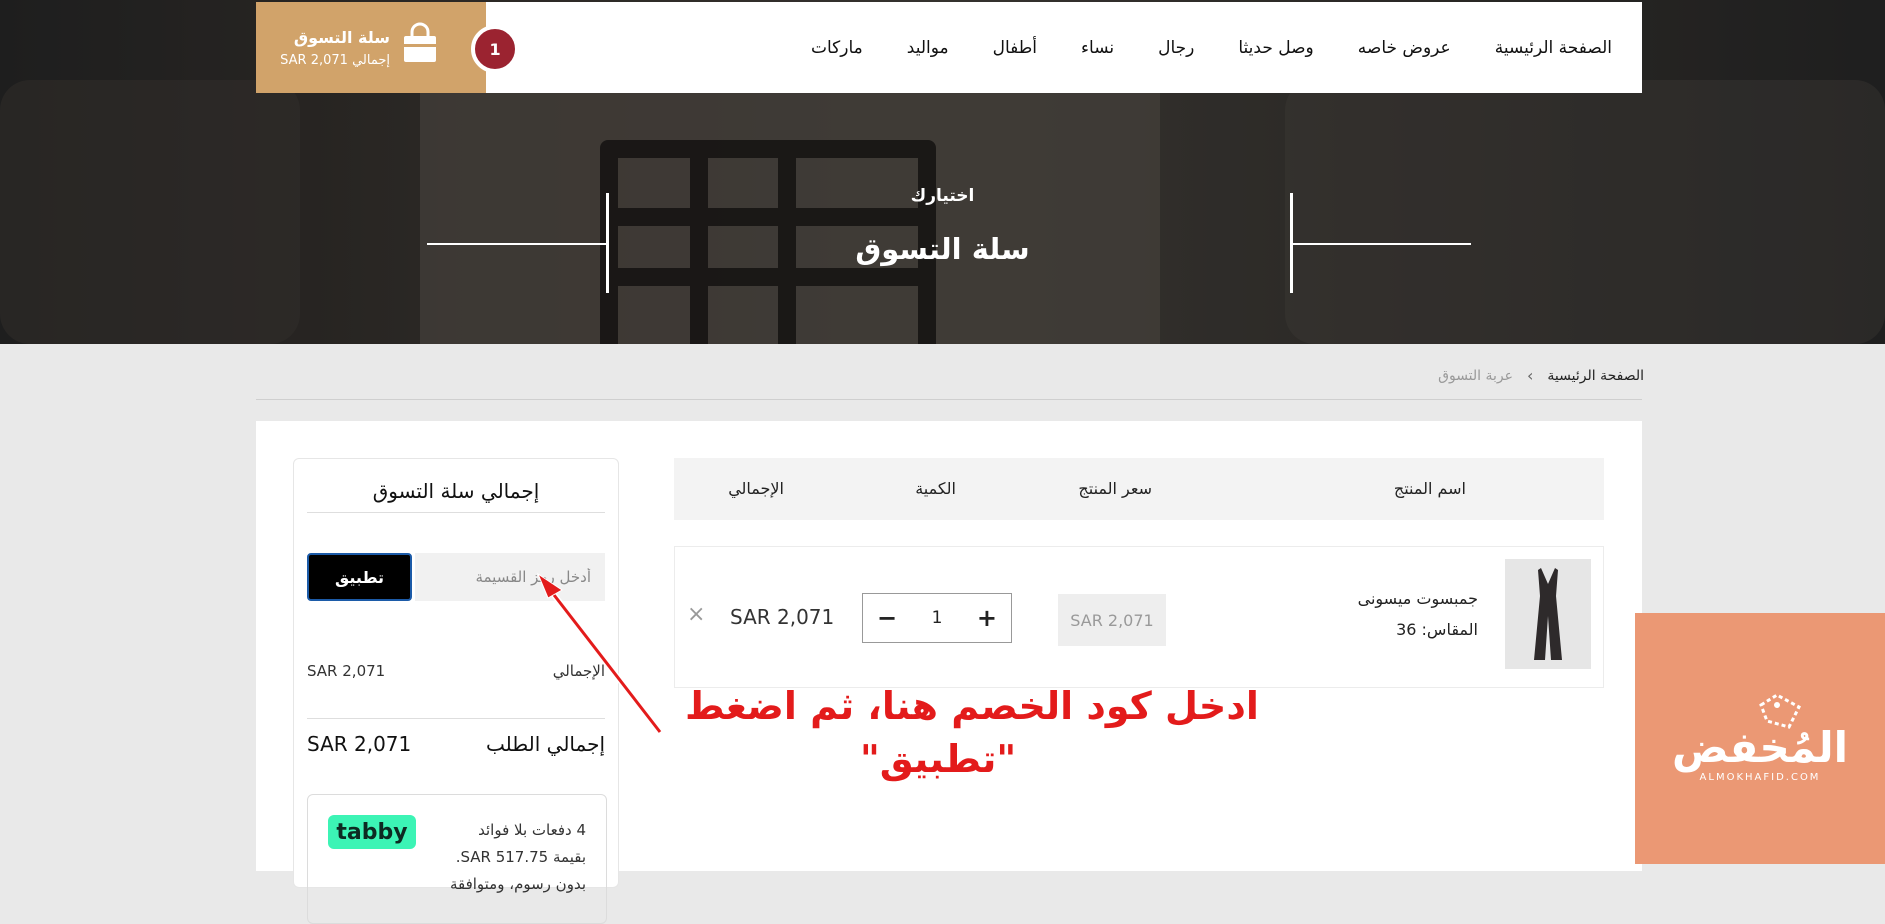 This screenshot has height=924, width=1885. Describe the element at coordinates (887, 618) in the screenshot. I see `quantity-decrease-button: −` at that location.